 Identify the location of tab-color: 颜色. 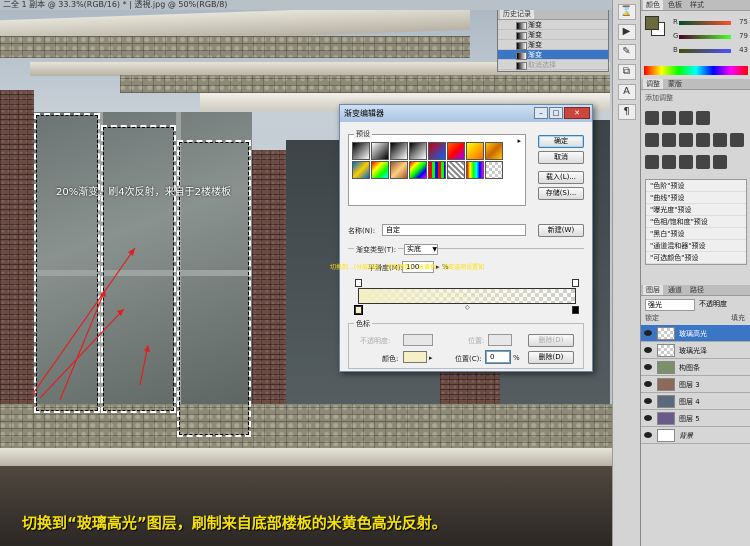
(653, 5).